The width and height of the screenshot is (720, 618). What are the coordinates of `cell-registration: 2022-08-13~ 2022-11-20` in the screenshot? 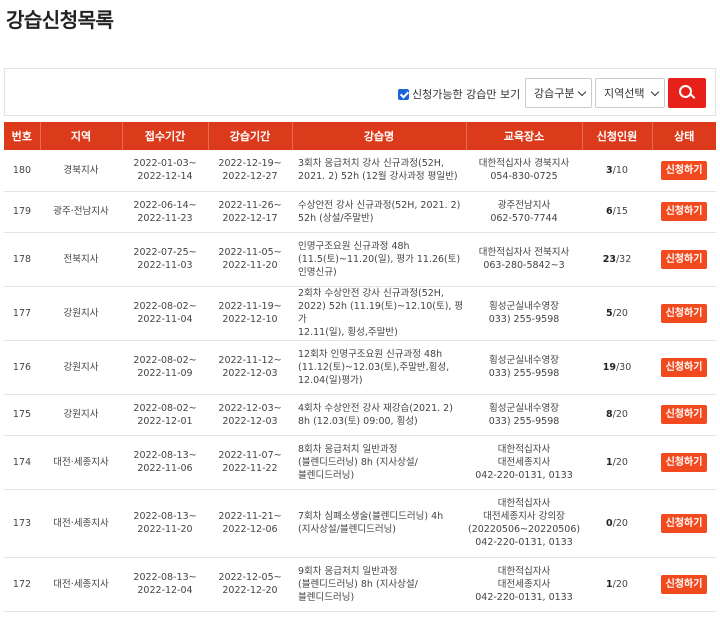 It's located at (165, 523).